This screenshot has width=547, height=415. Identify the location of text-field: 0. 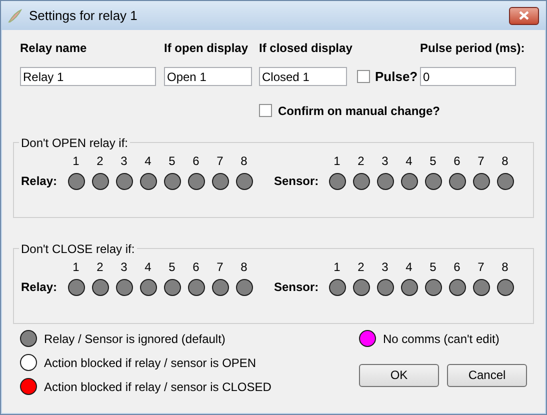
(468, 76).